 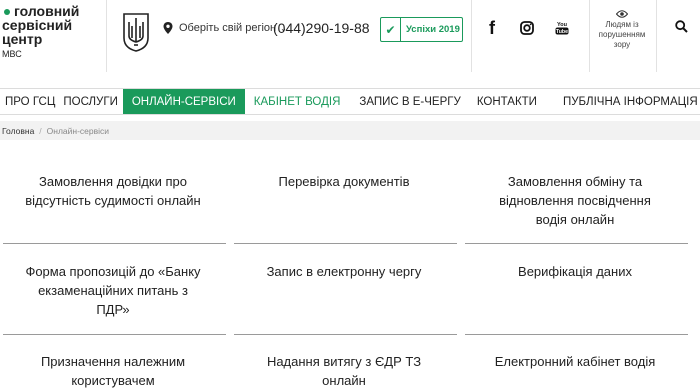 What do you see at coordinates (183, 101) in the screenshot?
I see `nav-item-online-services: ОНЛАЙН-СЕРВІСИ` at bounding box center [183, 101].